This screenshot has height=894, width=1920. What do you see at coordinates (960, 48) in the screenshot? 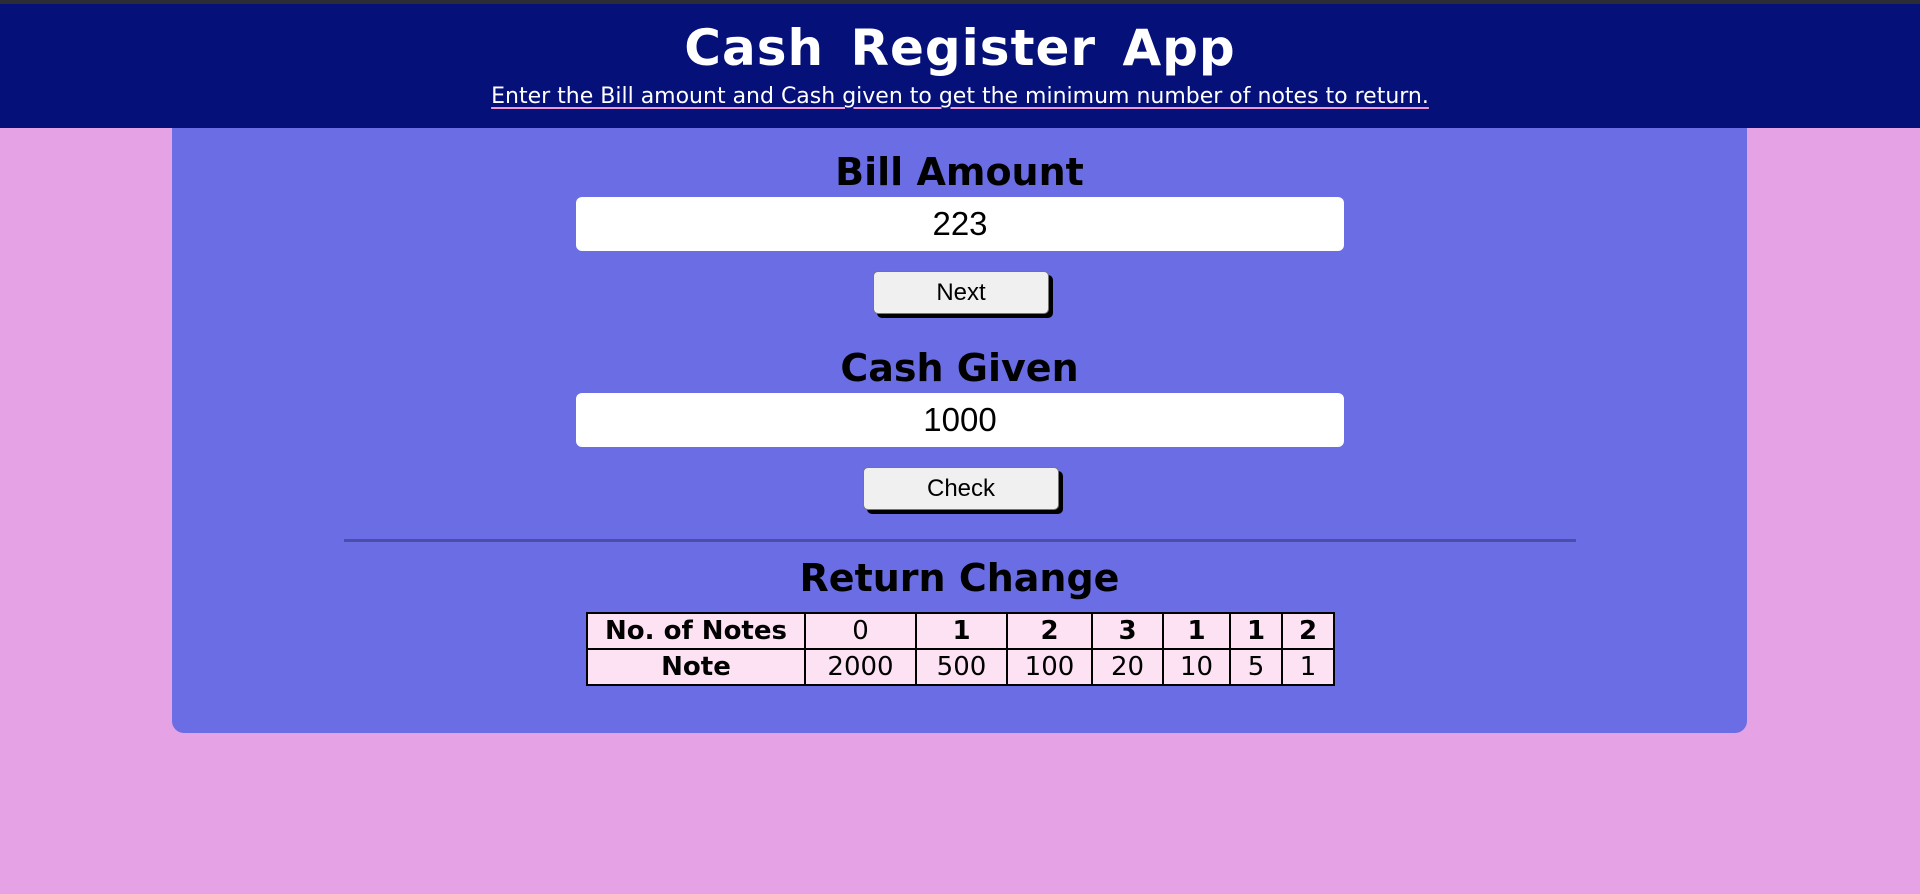
I see `app-title: Cash Register App` at bounding box center [960, 48].